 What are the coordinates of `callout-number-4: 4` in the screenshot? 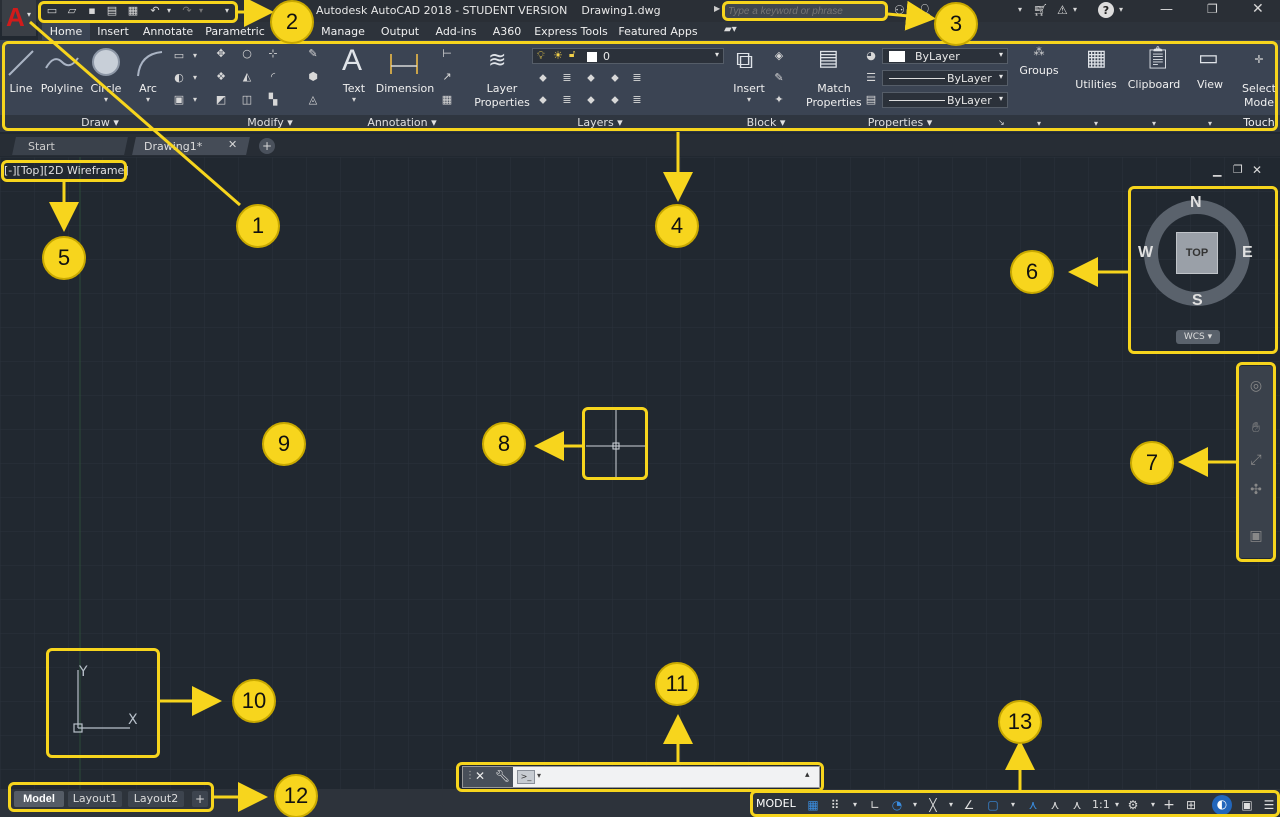 It's located at (677, 226).